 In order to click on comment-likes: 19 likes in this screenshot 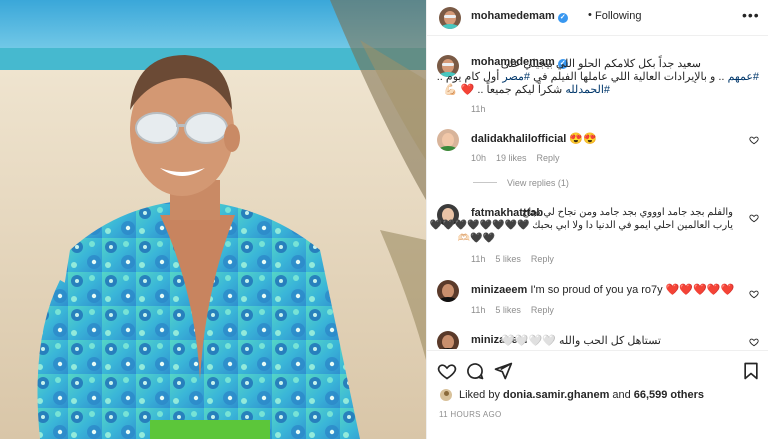, I will do `click(511, 158)`.